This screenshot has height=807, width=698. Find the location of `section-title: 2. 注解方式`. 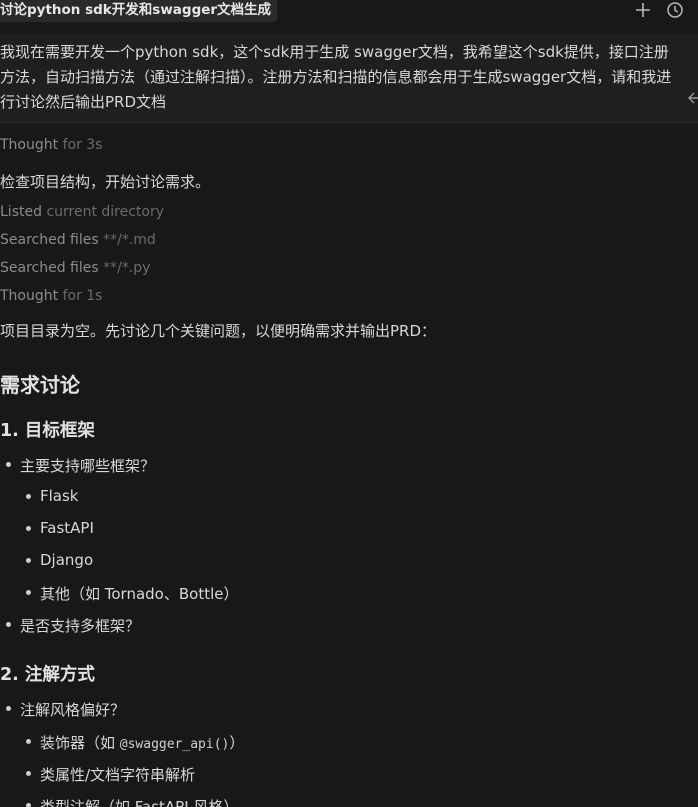

section-title: 2. 注解方式 is located at coordinates (47, 675).